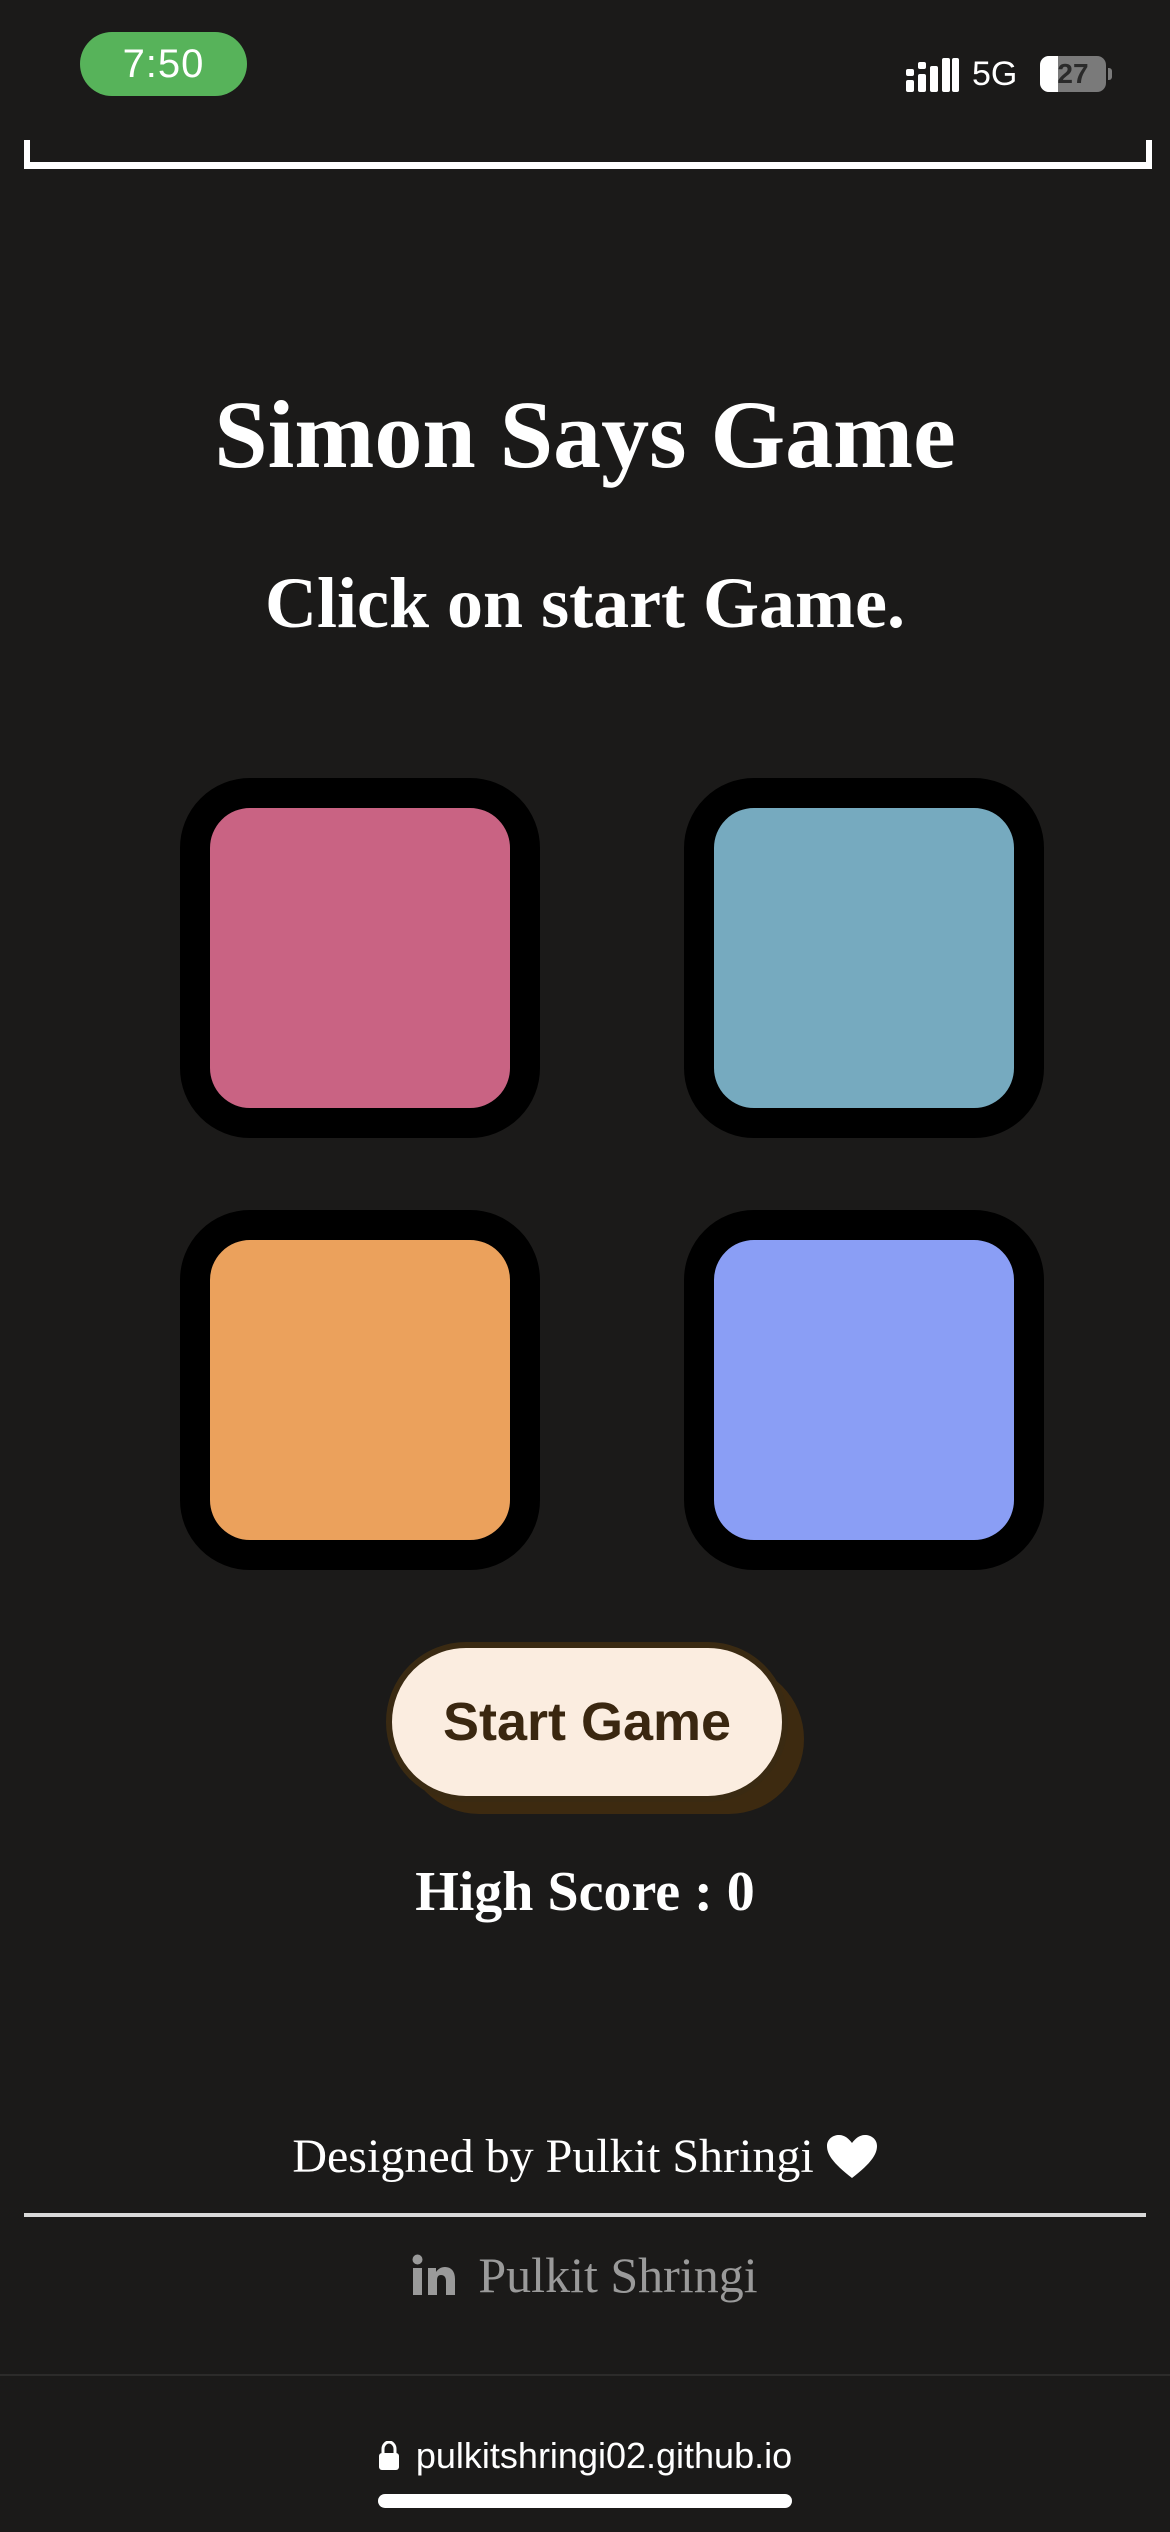 This screenshot has width=1170, height=2532. I want to click on home-indicator, so click(585, 2501).